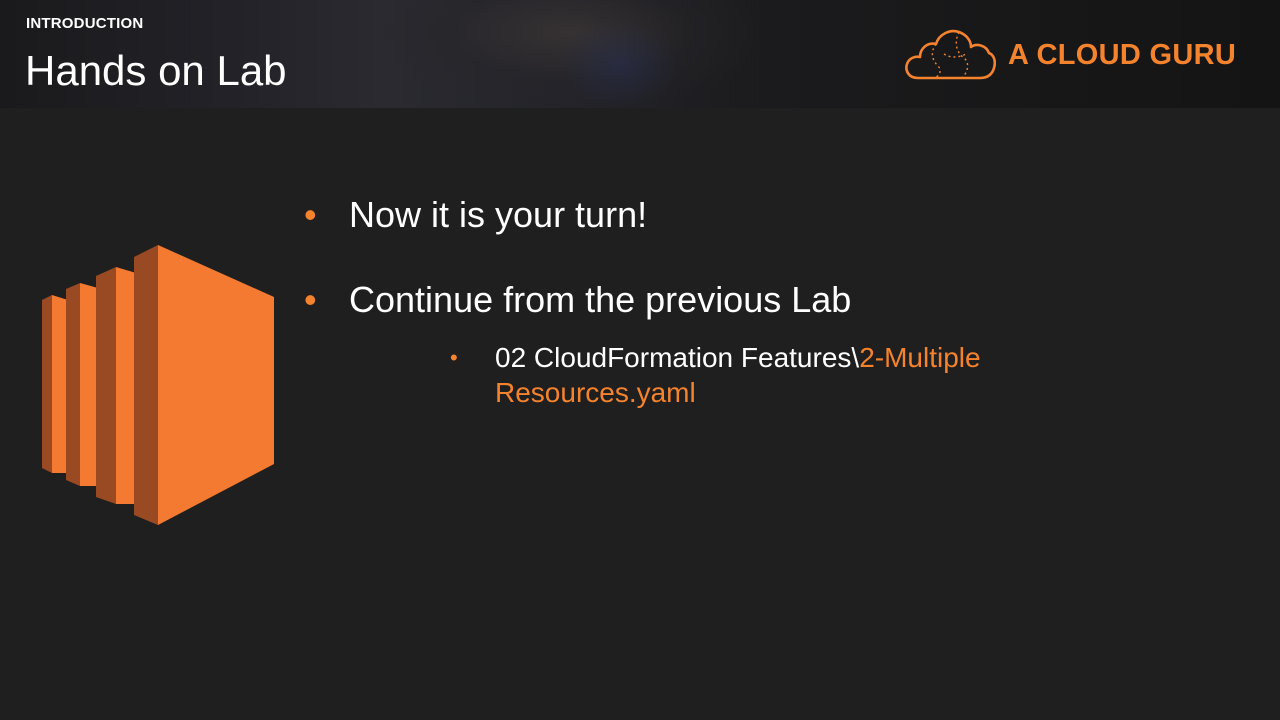  Describe the element at coordinates (600, 299) in the screenshot. I see `bullet-text: Continue from the previous Lab` at that location.